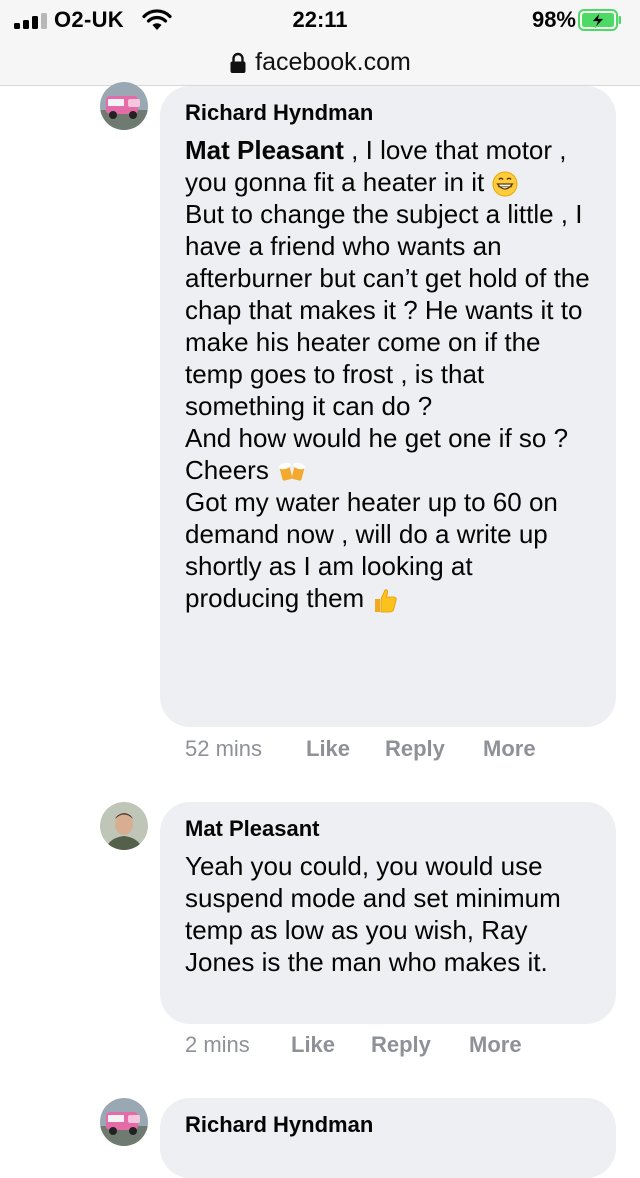 The width and height of the screenshot is (640, 1178). What do you see at coordinates (386, 601) in the screenshot?
I see `thumbs-up-emoji` at bounding box center [386, 601].